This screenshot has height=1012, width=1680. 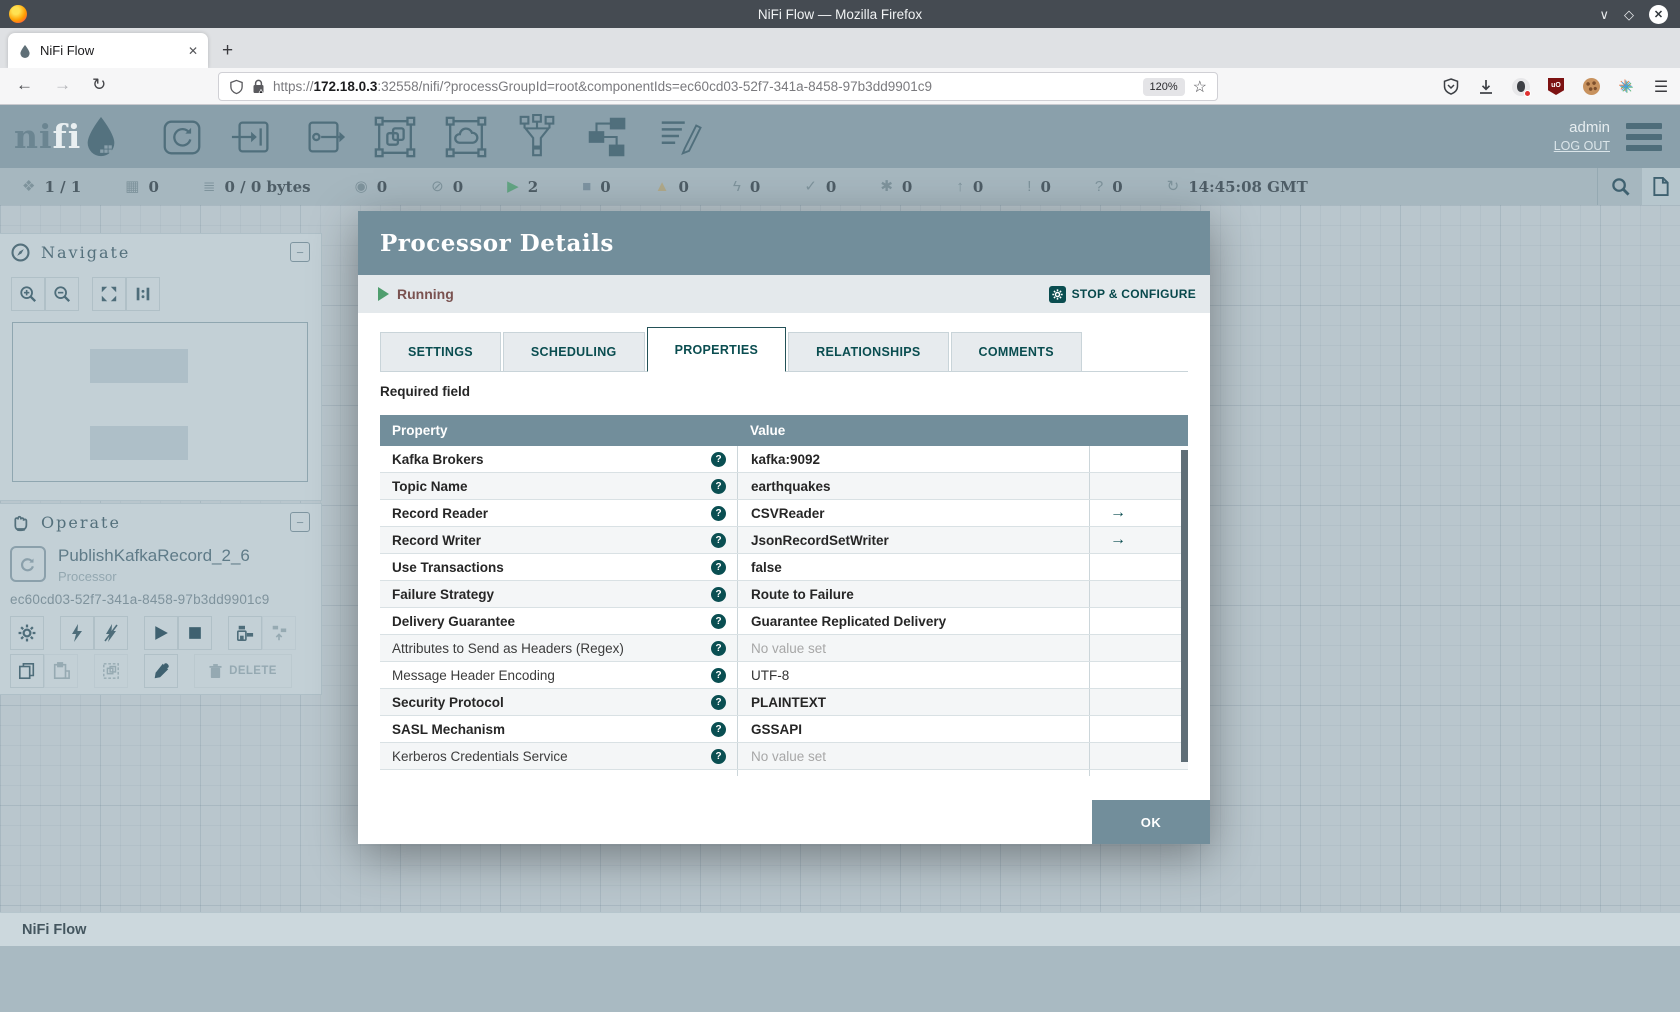 I want to click on property-value-cell: kafka:9092, so click(x=913, y=459).